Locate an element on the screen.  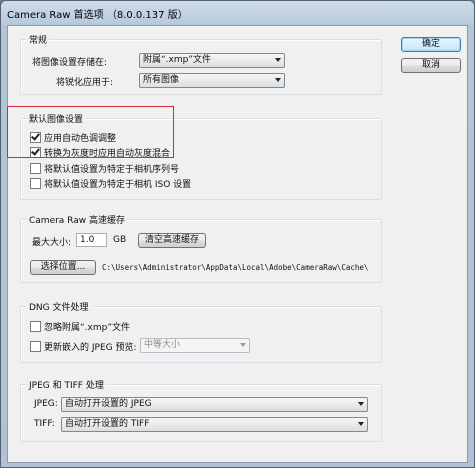
ok-button: 确定 is located at coordinates (431, 44).